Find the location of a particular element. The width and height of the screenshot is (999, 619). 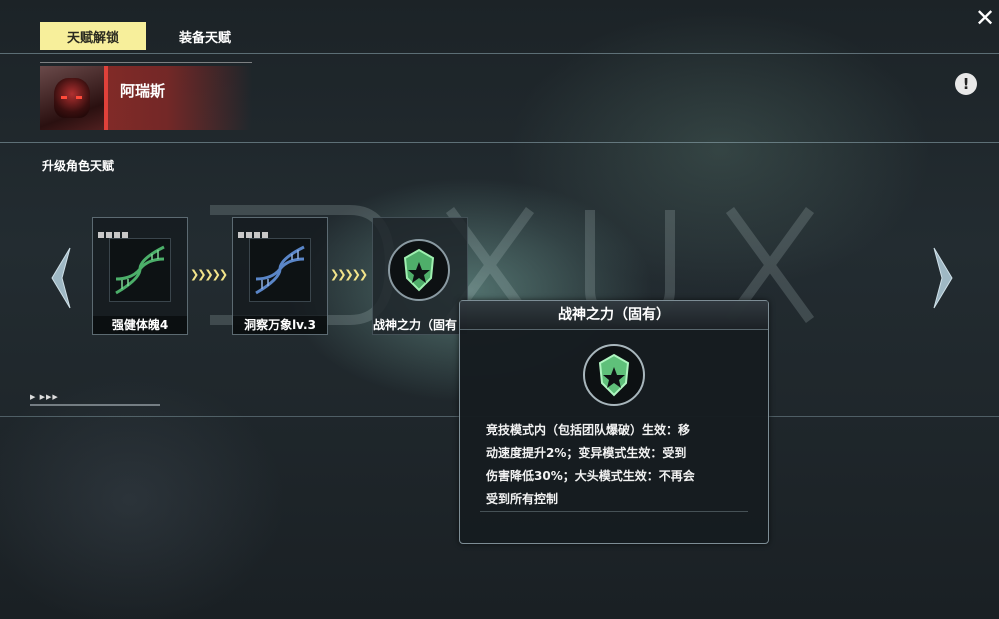

alert-icon: ! is located at coordinates (966, 84).